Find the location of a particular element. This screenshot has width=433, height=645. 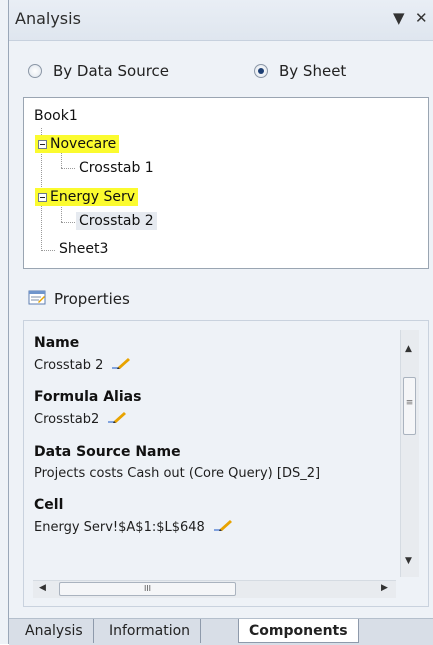

tree-root-book1: Book1 is located at coordinates (56, 116).